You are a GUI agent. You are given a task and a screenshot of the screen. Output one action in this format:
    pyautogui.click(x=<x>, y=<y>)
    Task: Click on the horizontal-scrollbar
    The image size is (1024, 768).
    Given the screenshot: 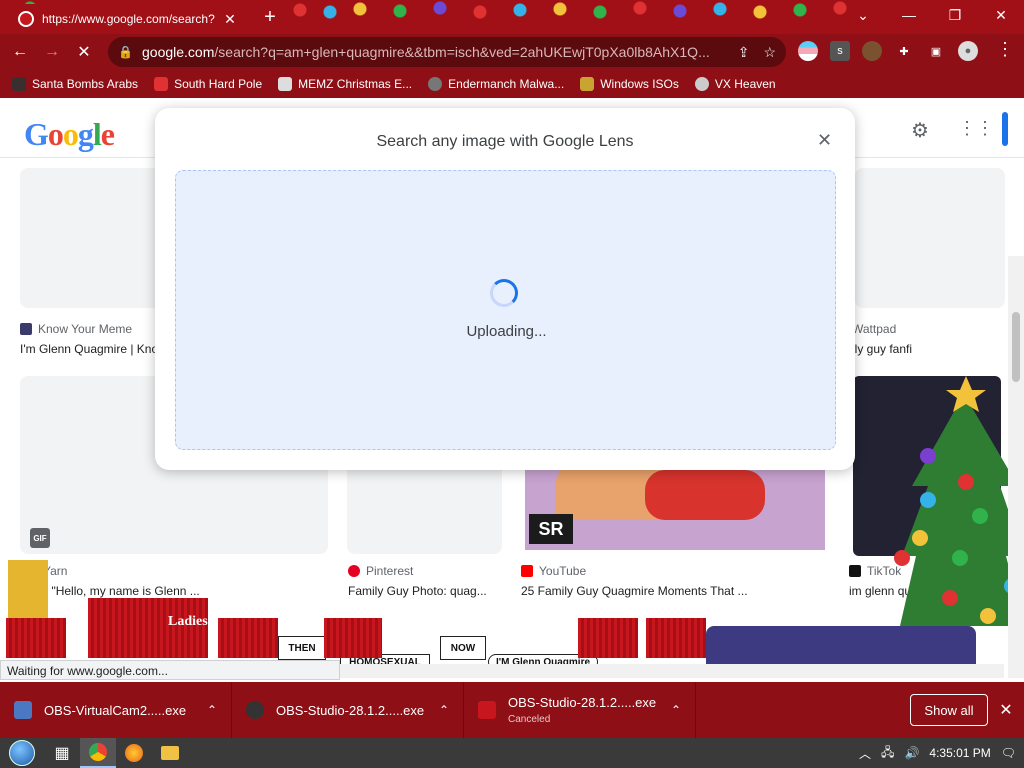 What is the action you would take?
    pyautogui.click(x=672, y=671)
    